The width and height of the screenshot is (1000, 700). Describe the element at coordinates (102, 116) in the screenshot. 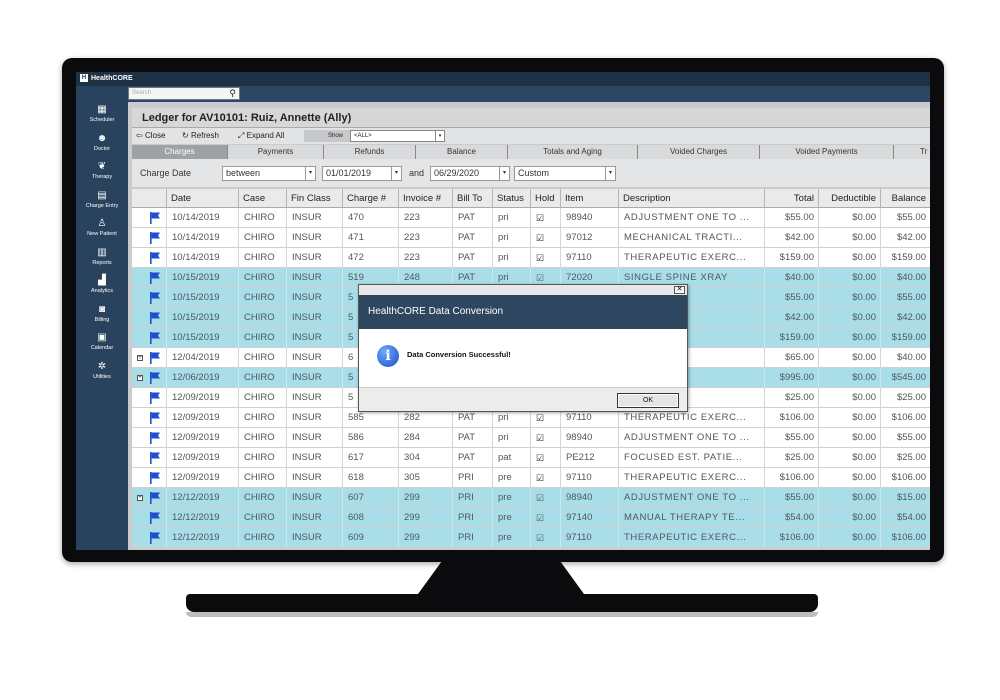

I see `sidebar-item-scheduler: ▦ Scheduler` at that location.